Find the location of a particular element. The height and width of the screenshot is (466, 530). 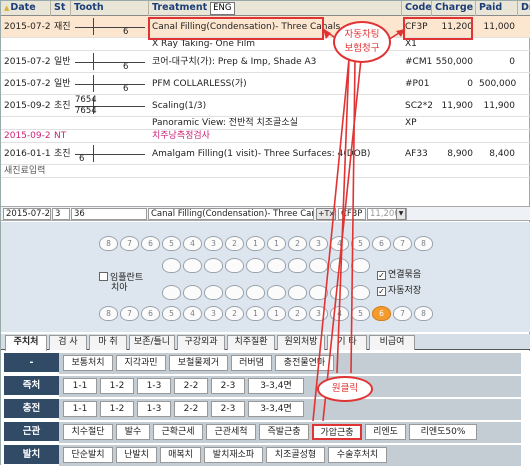

callout-line-1: 자동차팅 is located at coordinates (362, 34).